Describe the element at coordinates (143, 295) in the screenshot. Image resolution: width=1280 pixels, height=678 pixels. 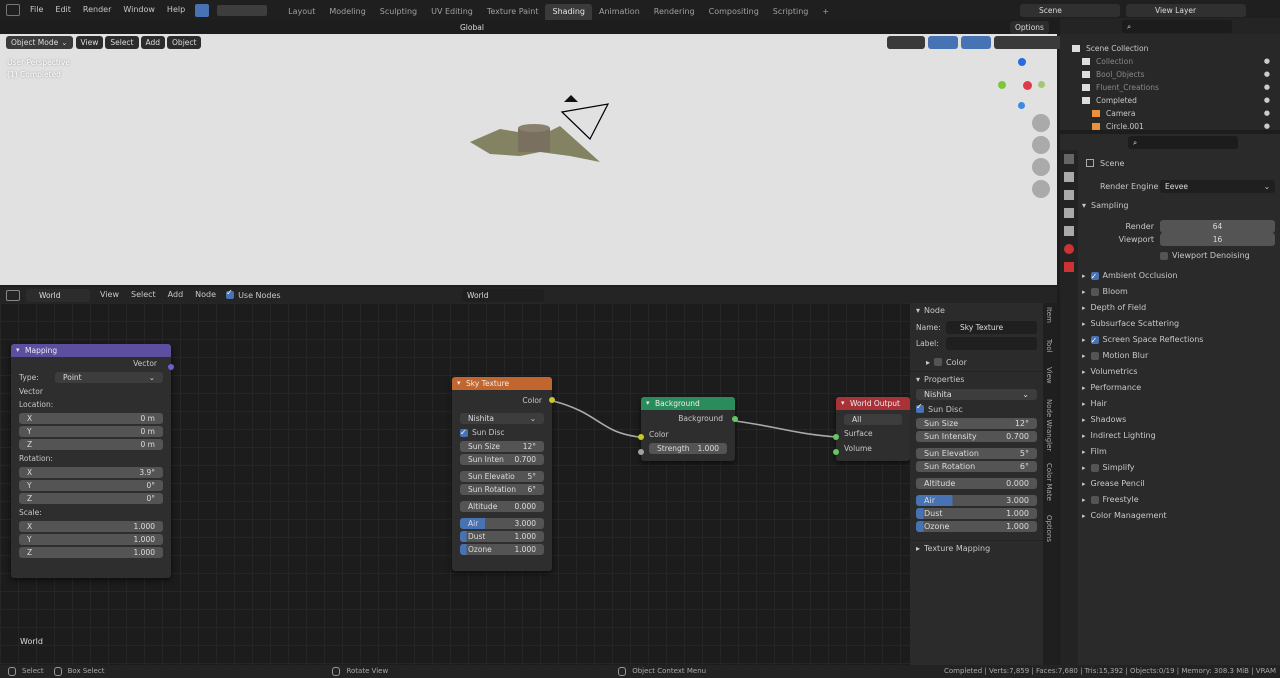
I see `node-menu-select: Select` at that location.